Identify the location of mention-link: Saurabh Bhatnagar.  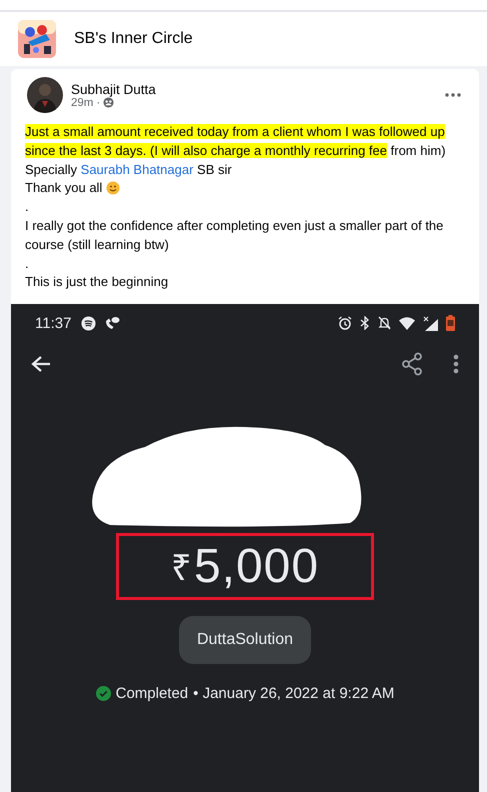
(137, 169).